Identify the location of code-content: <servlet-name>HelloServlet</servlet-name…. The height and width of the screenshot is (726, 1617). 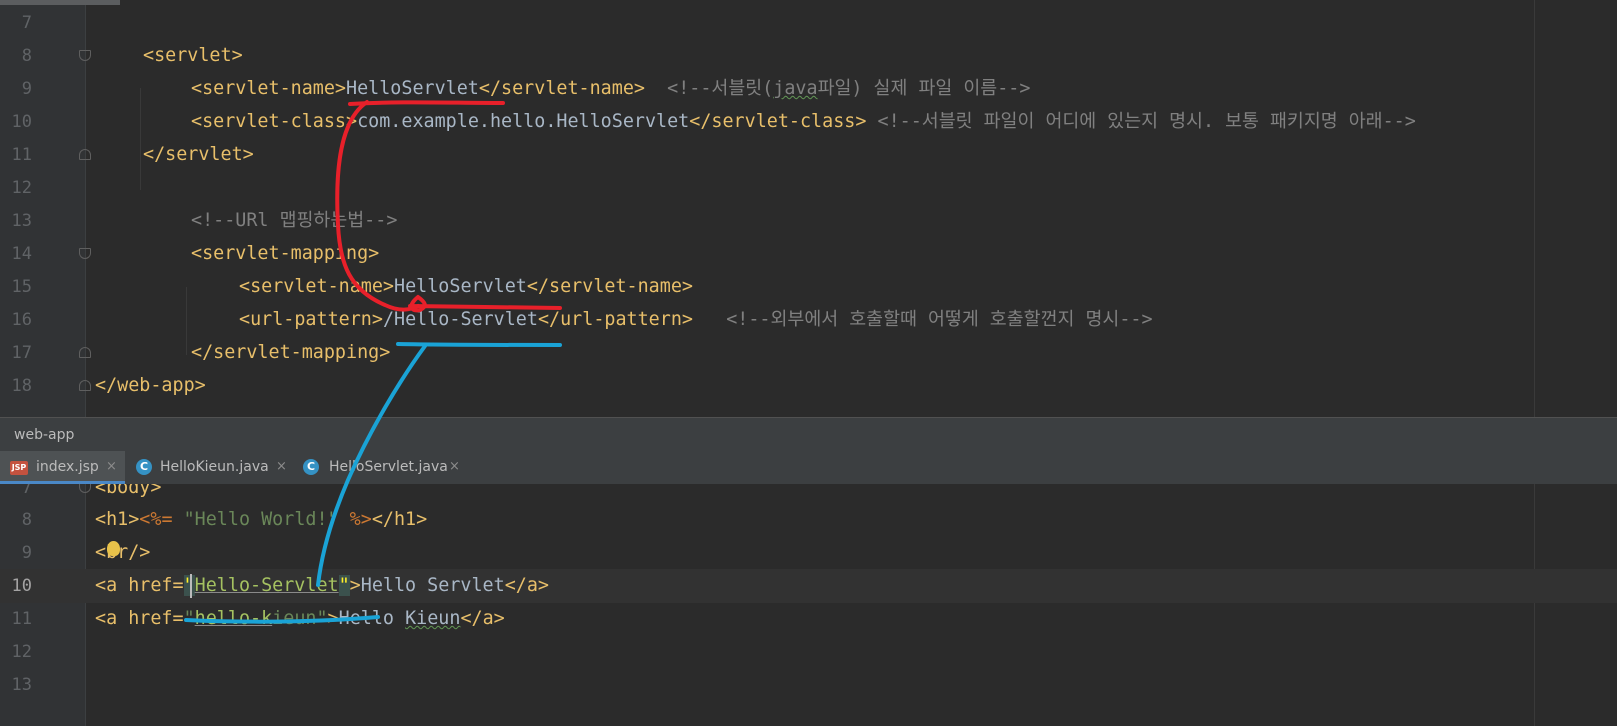
(466, 287).